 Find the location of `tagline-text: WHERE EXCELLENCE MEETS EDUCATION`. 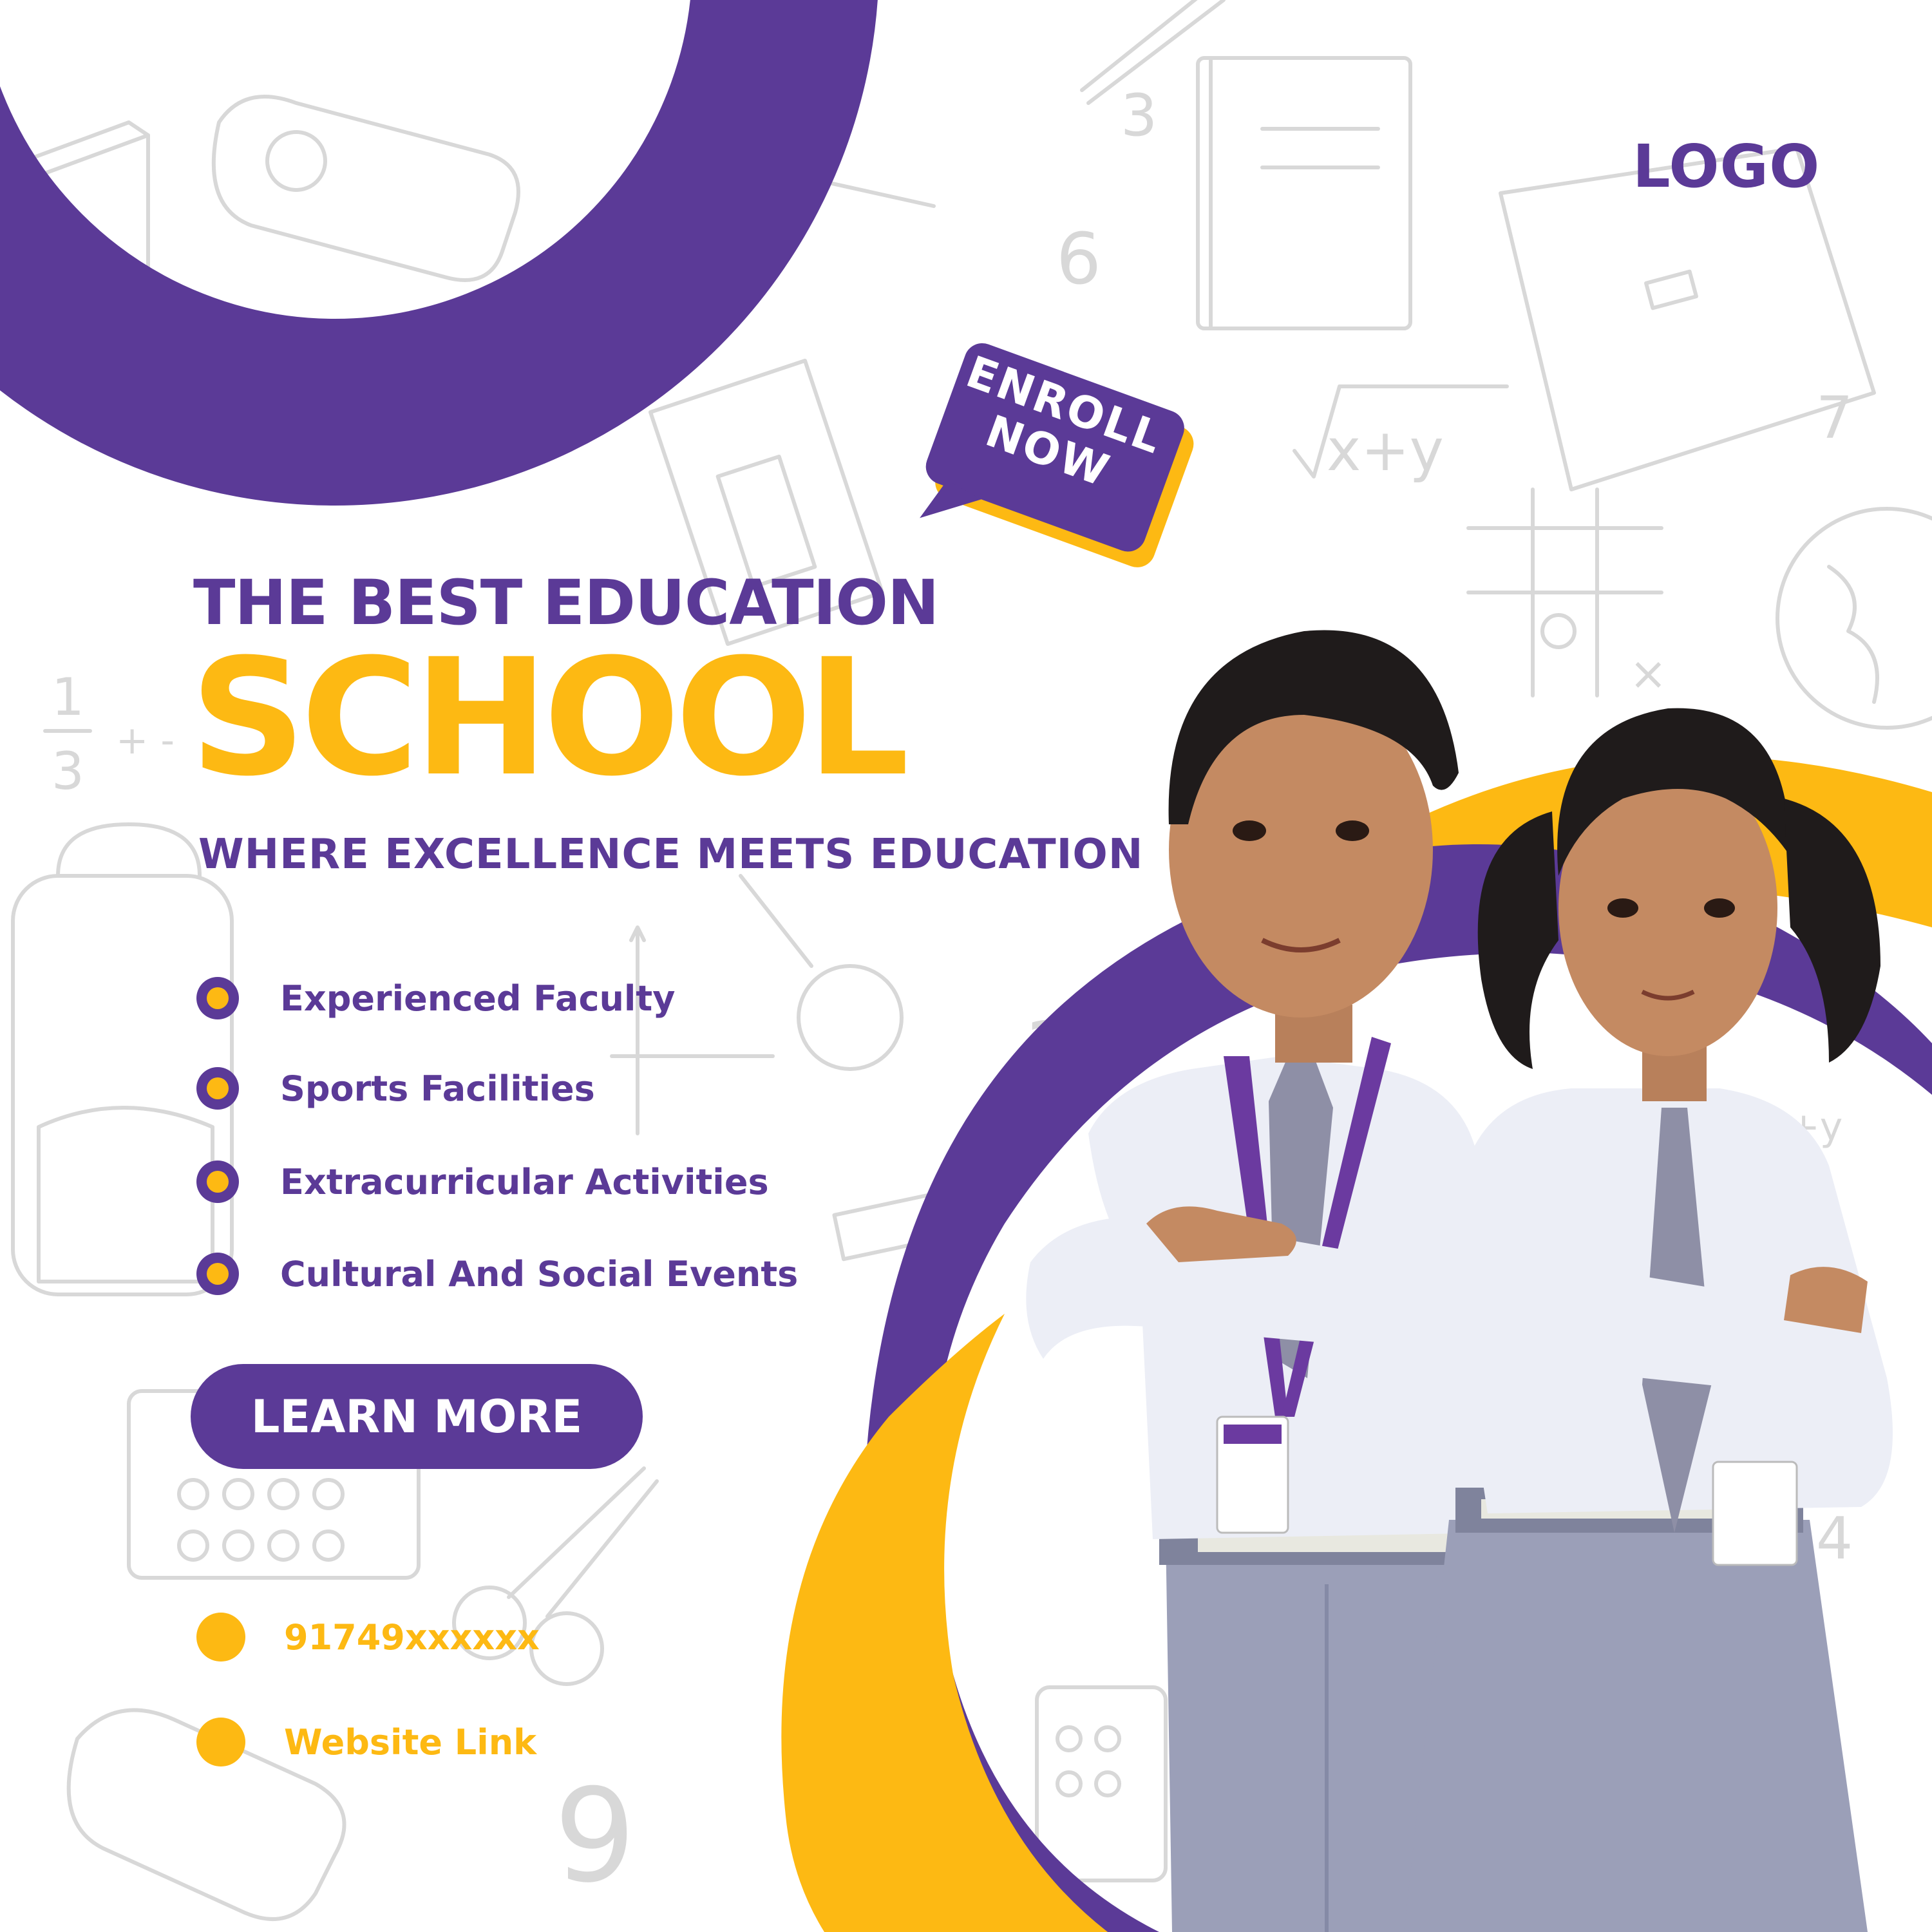

tagline-text: WHERE EXCELLENCE MEETS EDUCATION is located at coordinates (671, 854).